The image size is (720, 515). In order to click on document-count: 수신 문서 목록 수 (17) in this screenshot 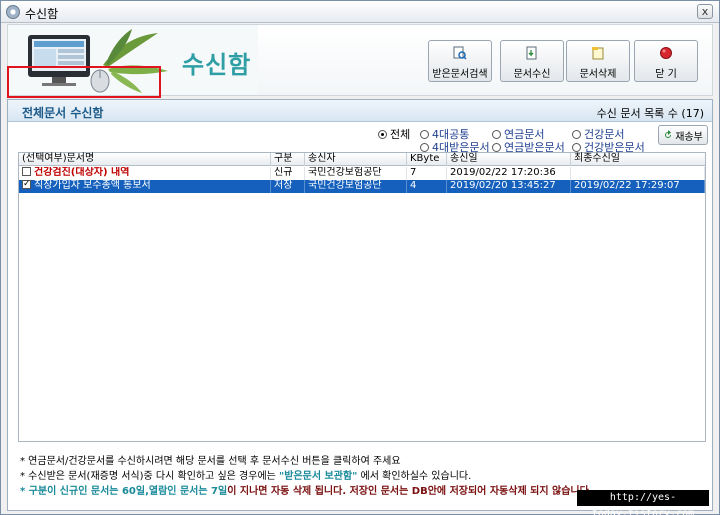, I will do `click(650, 113)`.